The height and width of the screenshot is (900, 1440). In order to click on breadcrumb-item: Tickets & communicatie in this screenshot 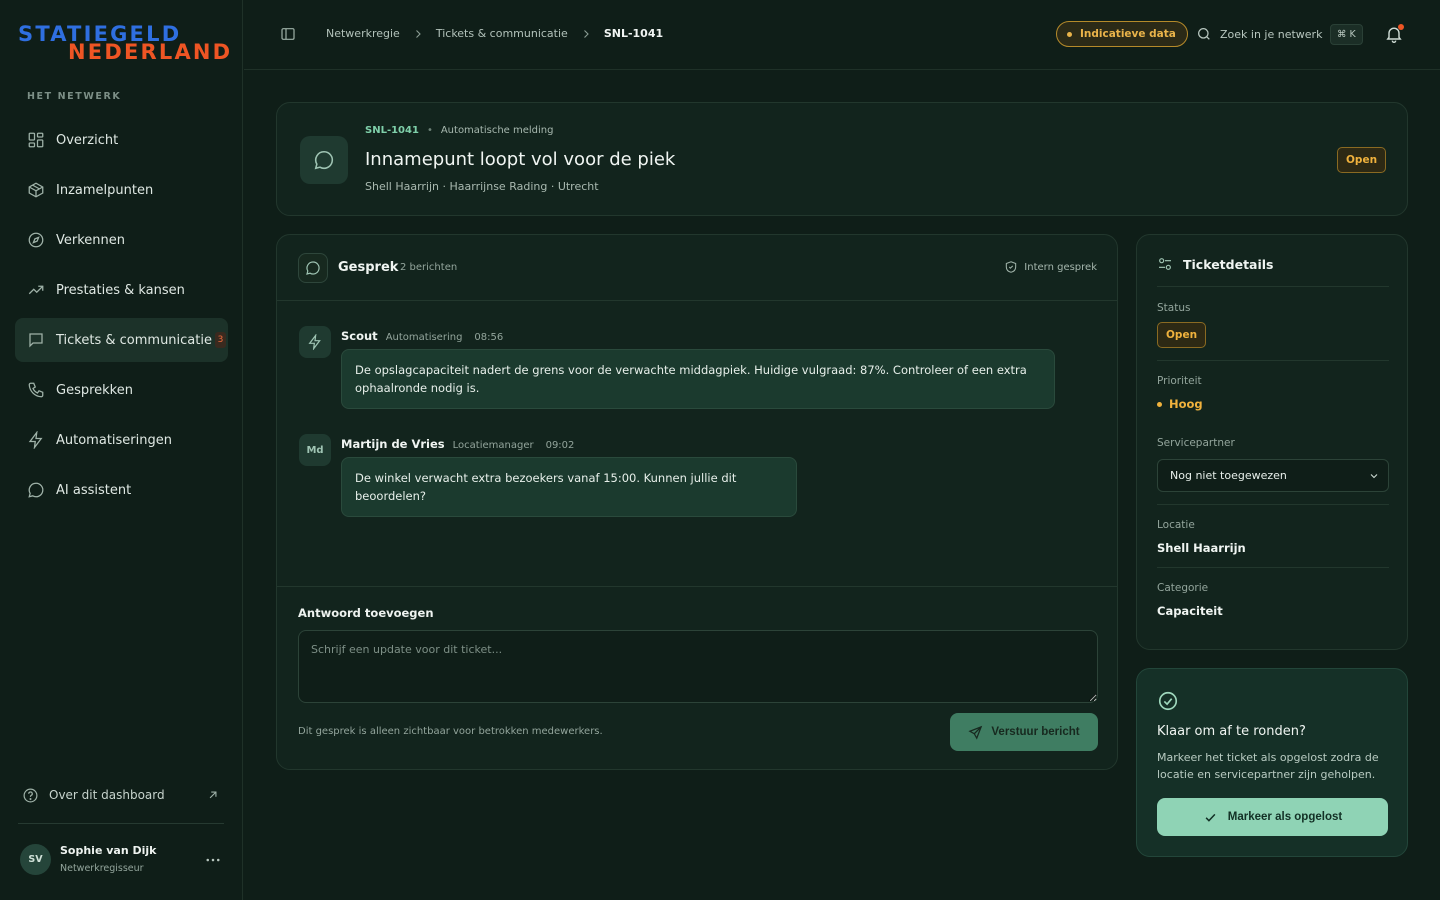, I will do `click(502, 33)`.